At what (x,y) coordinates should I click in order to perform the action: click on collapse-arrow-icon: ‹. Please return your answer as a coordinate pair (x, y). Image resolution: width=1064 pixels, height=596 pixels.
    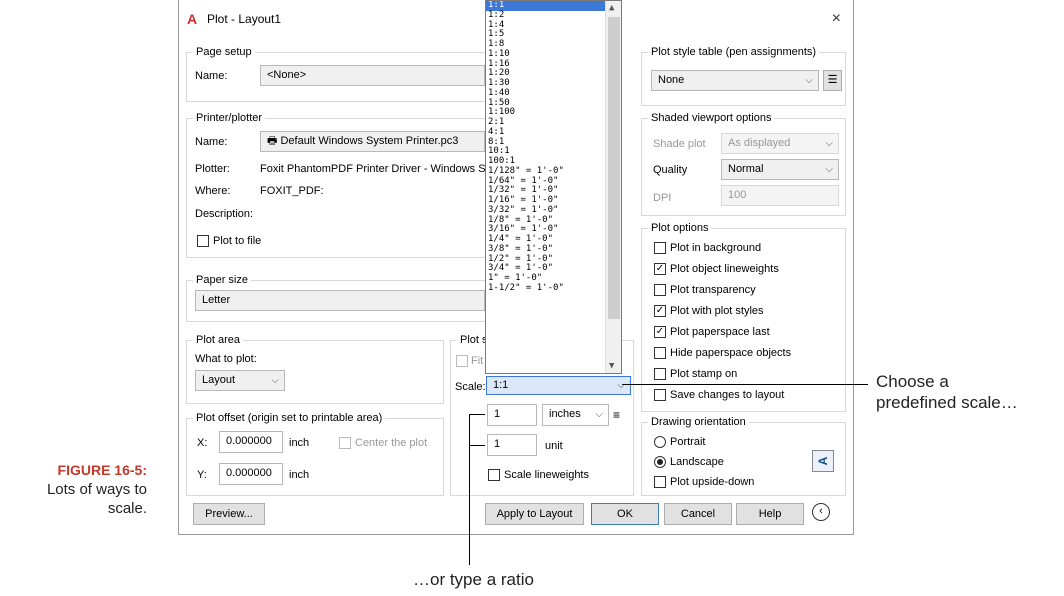
    Looking at the image, I should click on (821, 512).